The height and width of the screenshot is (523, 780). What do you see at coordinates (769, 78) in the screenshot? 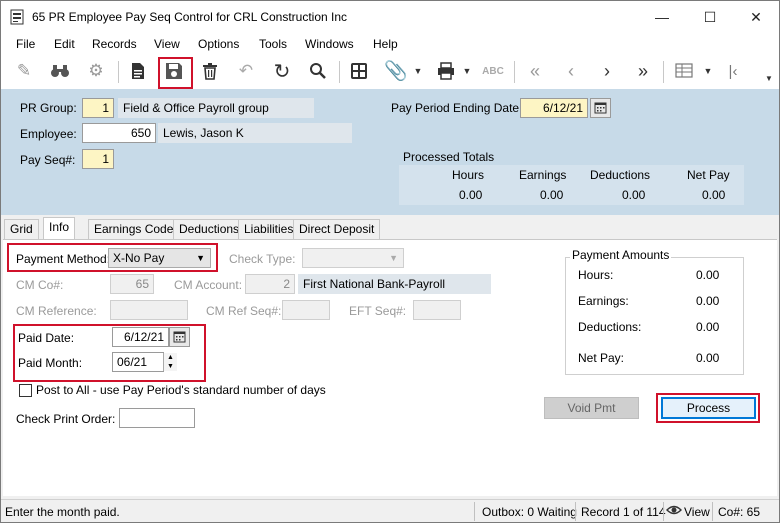
I see `toolbar-overflow-icon: ▼` at bounding box center [769, 78].